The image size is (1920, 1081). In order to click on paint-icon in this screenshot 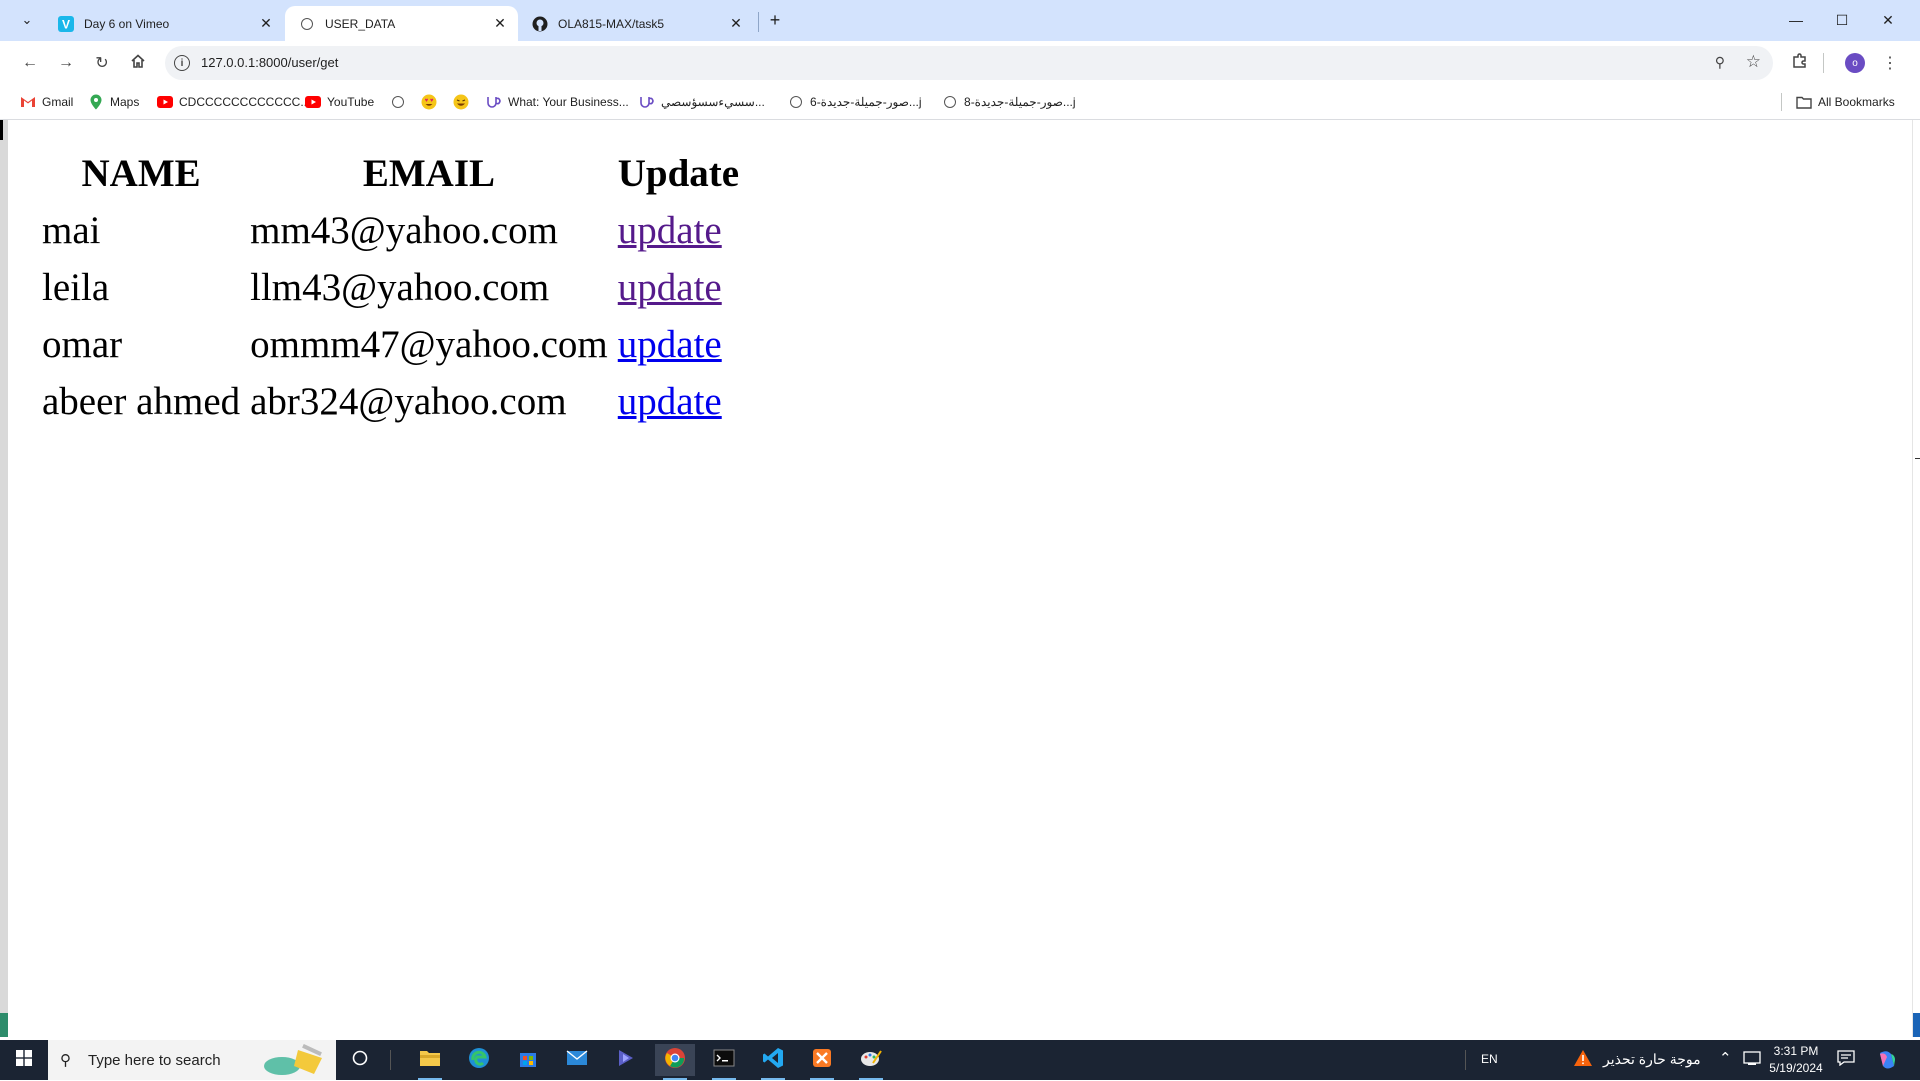, I will do `click(871, 1060)`.